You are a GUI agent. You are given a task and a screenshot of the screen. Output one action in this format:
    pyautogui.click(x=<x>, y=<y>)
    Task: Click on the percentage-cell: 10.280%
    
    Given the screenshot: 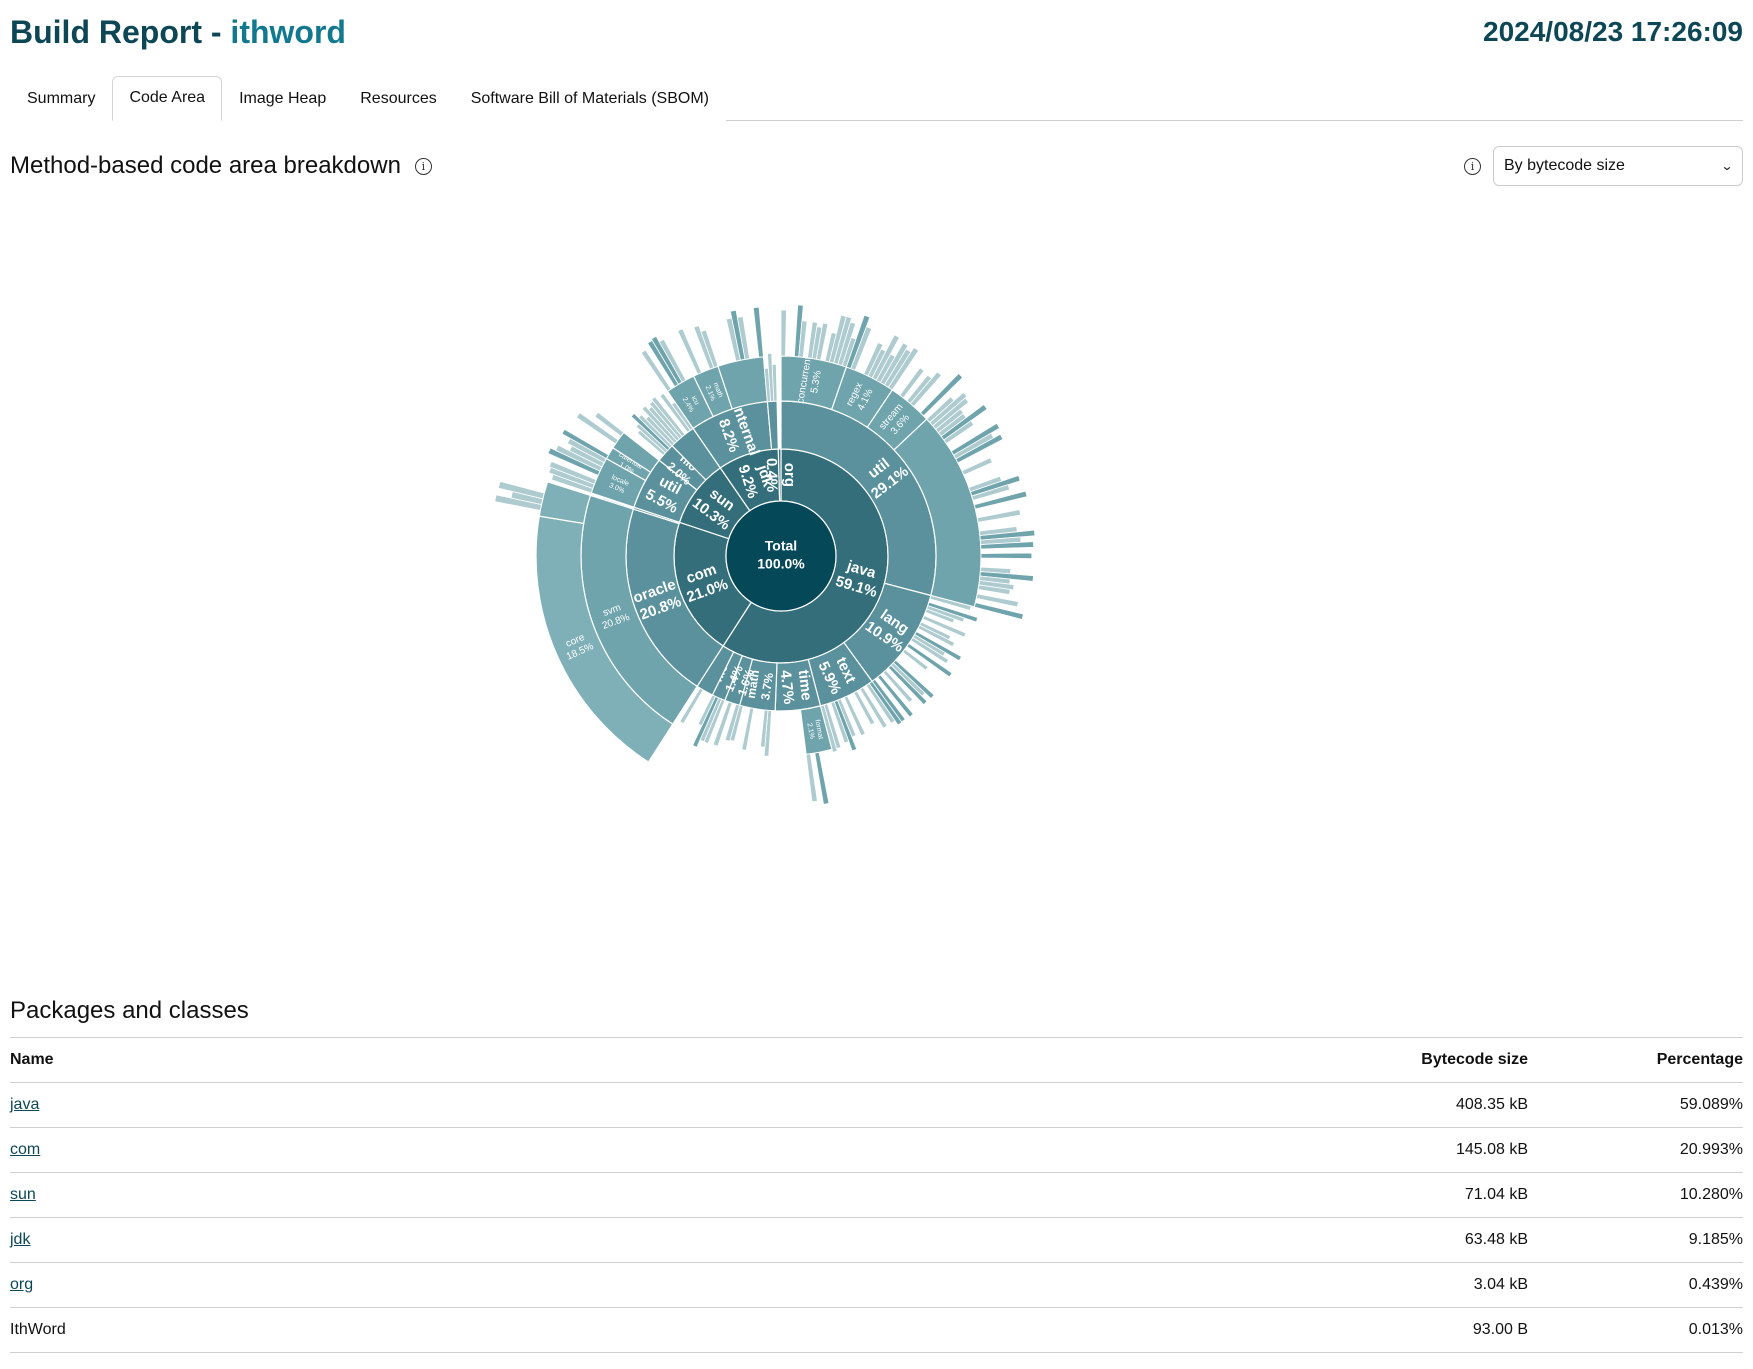 What is the action you would take?
    pyautogui.click(x=1635, y=1195)
    